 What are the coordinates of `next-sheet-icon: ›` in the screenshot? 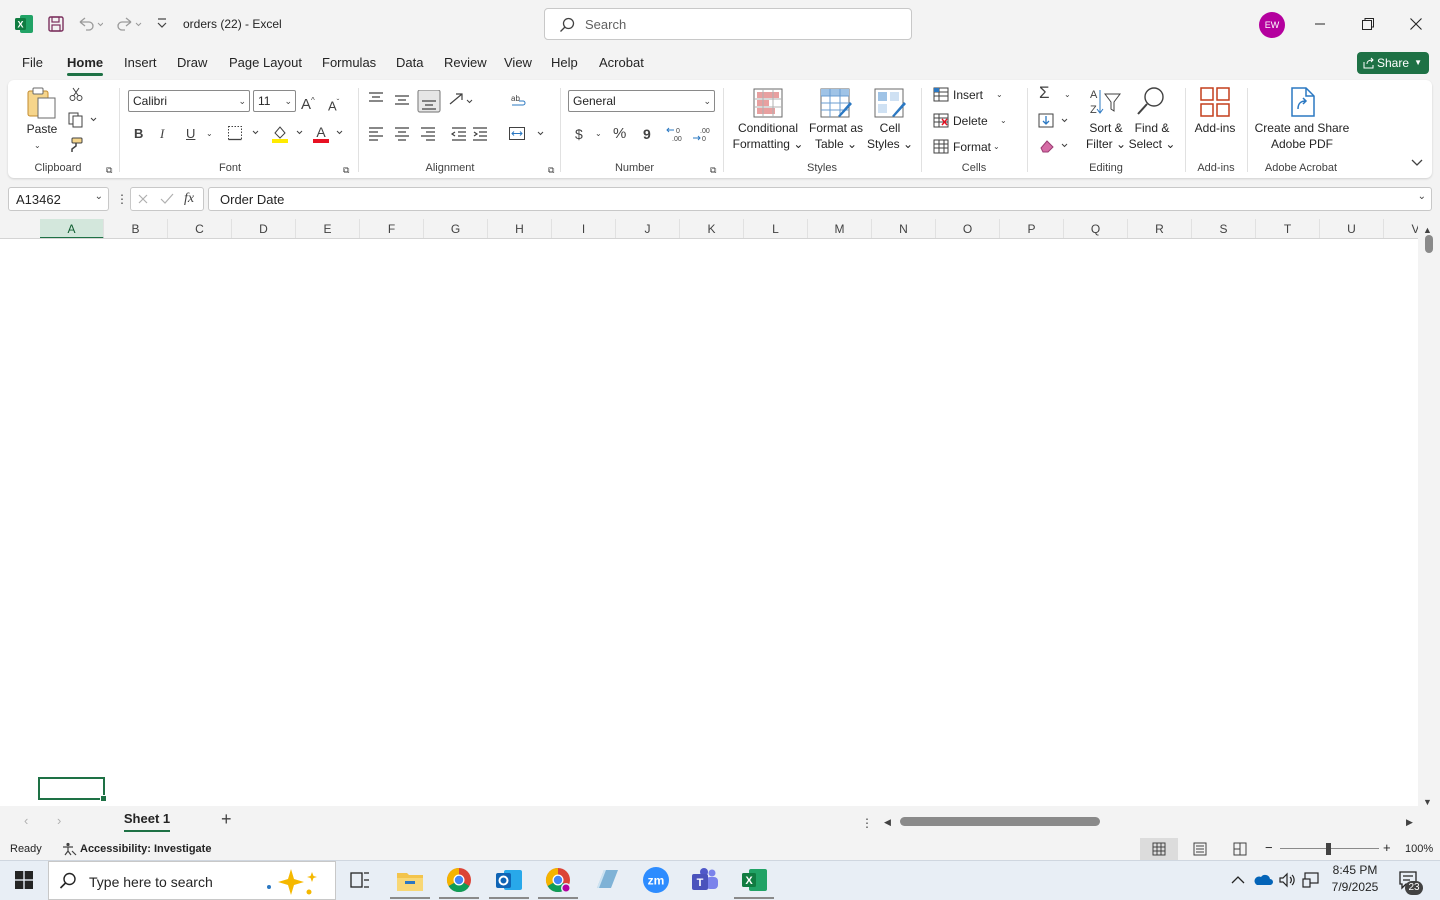 It's located at (59, 821).